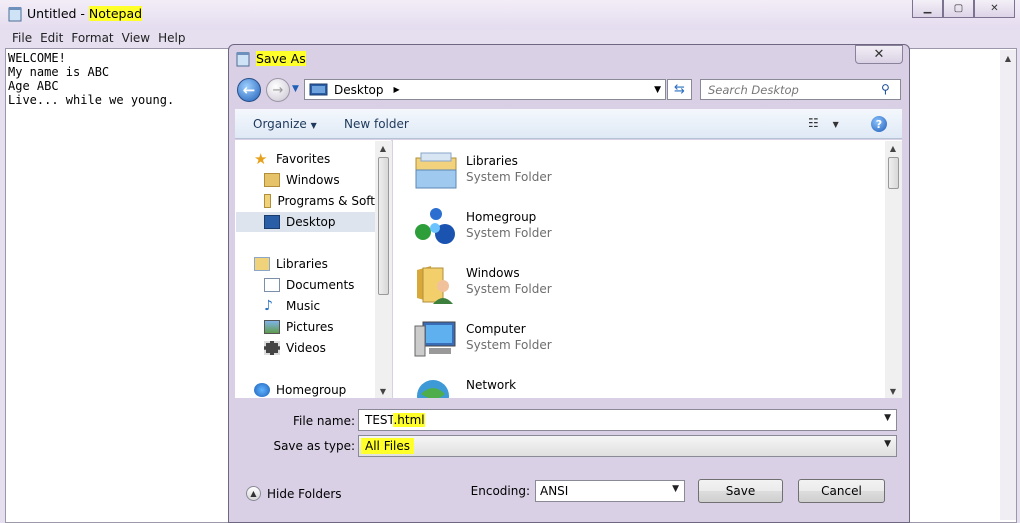 The height and width of the screenshot is (523, 1020). I want to click on documents-icon, so click(272, 285).